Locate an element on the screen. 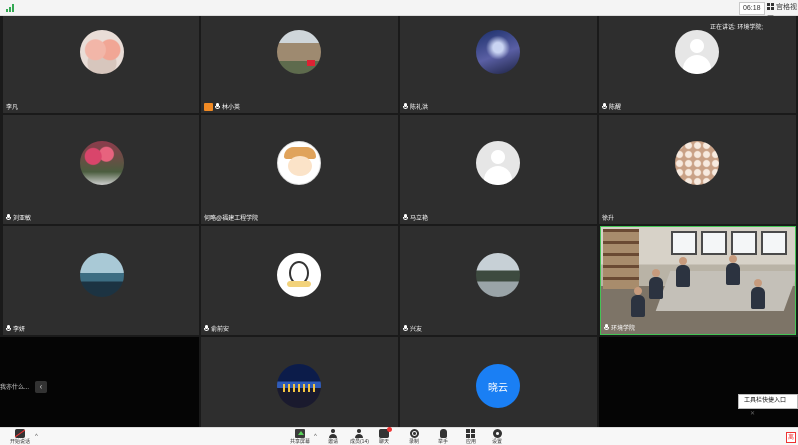  cherry-blossom-avatar is located at coordinates (697, 163).